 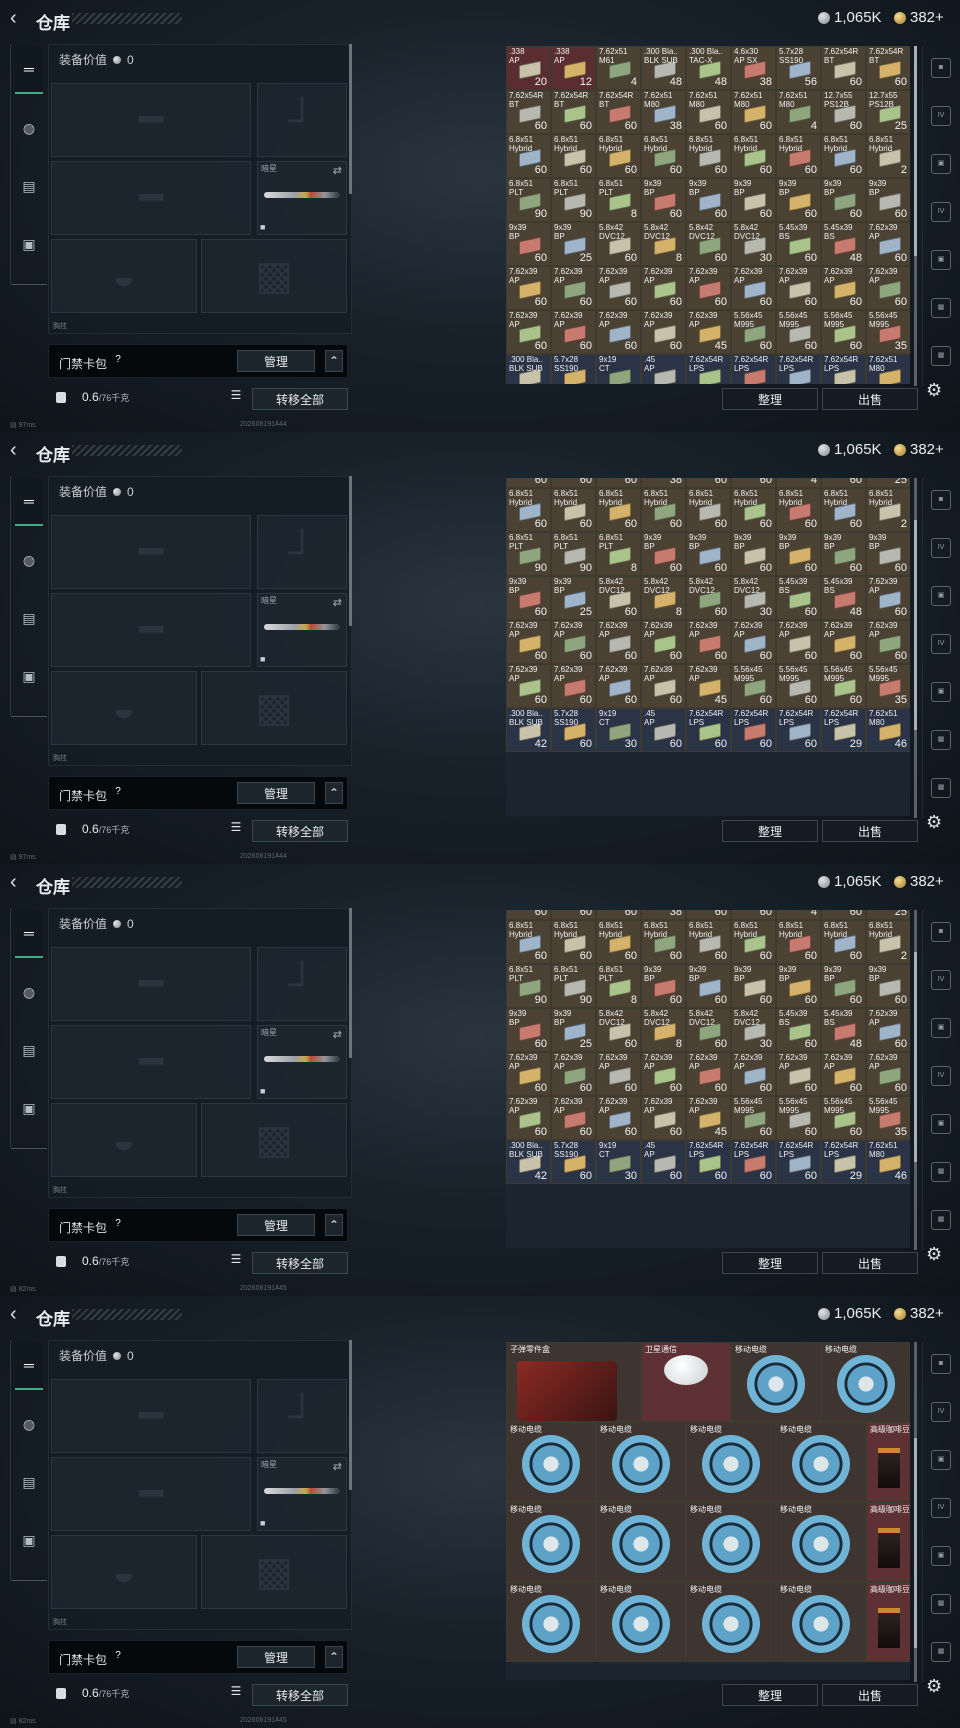 I want to click on ammo-cell: 7.62x51 M804, so click(x=798, y=483).